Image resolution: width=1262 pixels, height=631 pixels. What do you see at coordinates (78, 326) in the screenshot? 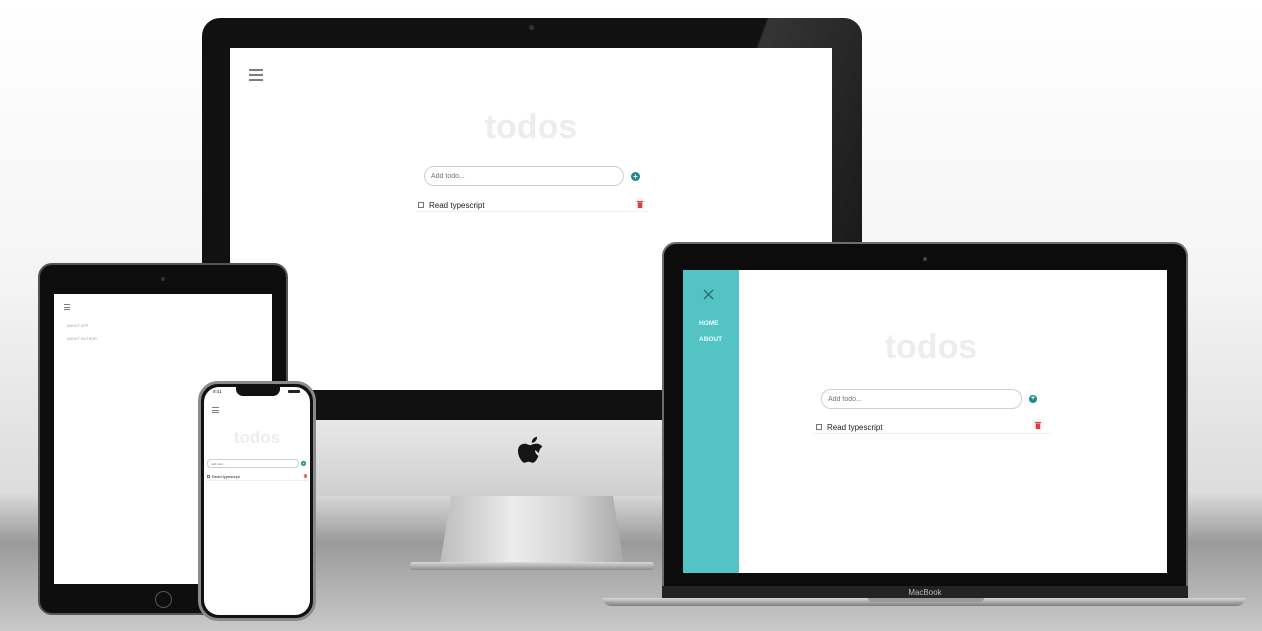
I see `menu-link-about-app: ABOUT APP` at bounding box center [78, 326].